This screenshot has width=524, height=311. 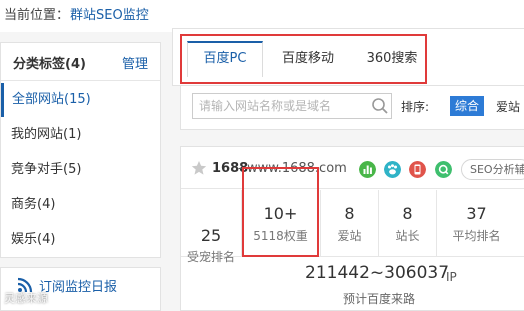 What do you see at coordinates (280, 213) in the screenshot?
I see `stat-value: 10+` at bounding box center [280, 213].